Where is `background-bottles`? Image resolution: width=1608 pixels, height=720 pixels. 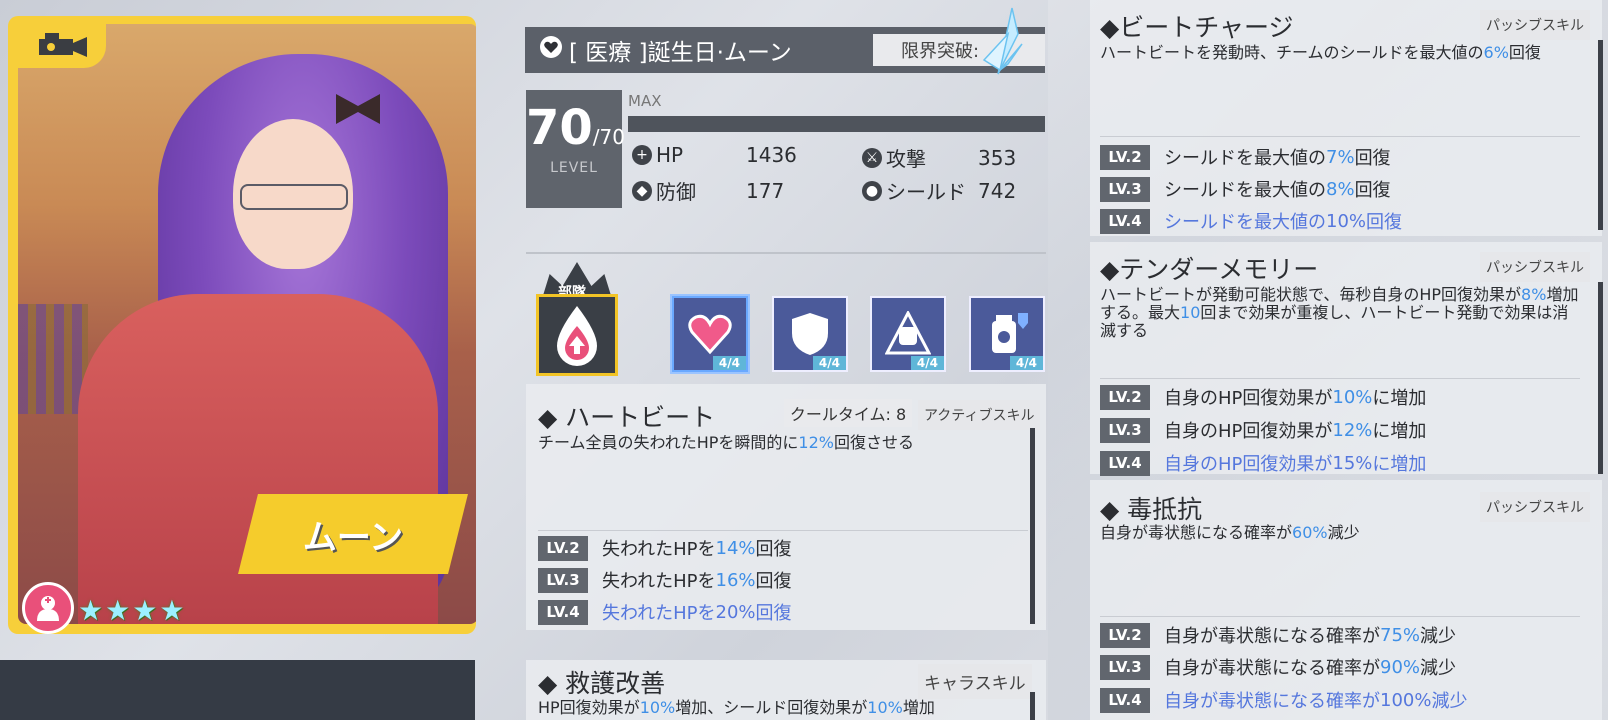 background-bottles is located at coordinates (53, 359).